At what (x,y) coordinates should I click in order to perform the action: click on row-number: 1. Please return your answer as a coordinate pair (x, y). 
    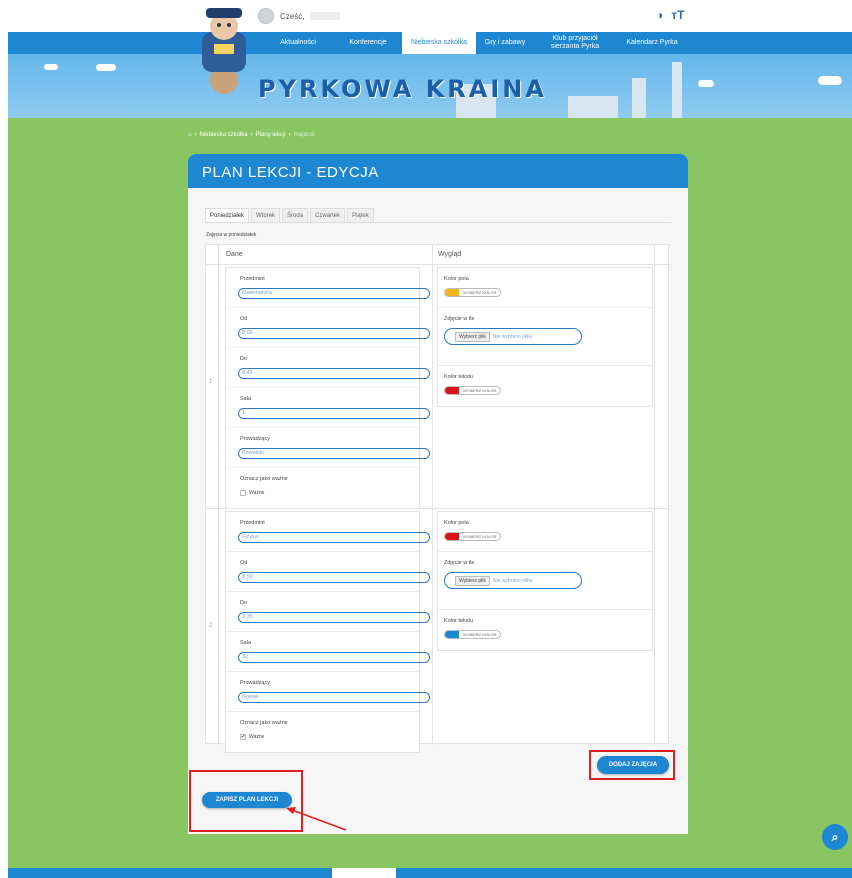
    Looking at the image, I should click on (211, 382).